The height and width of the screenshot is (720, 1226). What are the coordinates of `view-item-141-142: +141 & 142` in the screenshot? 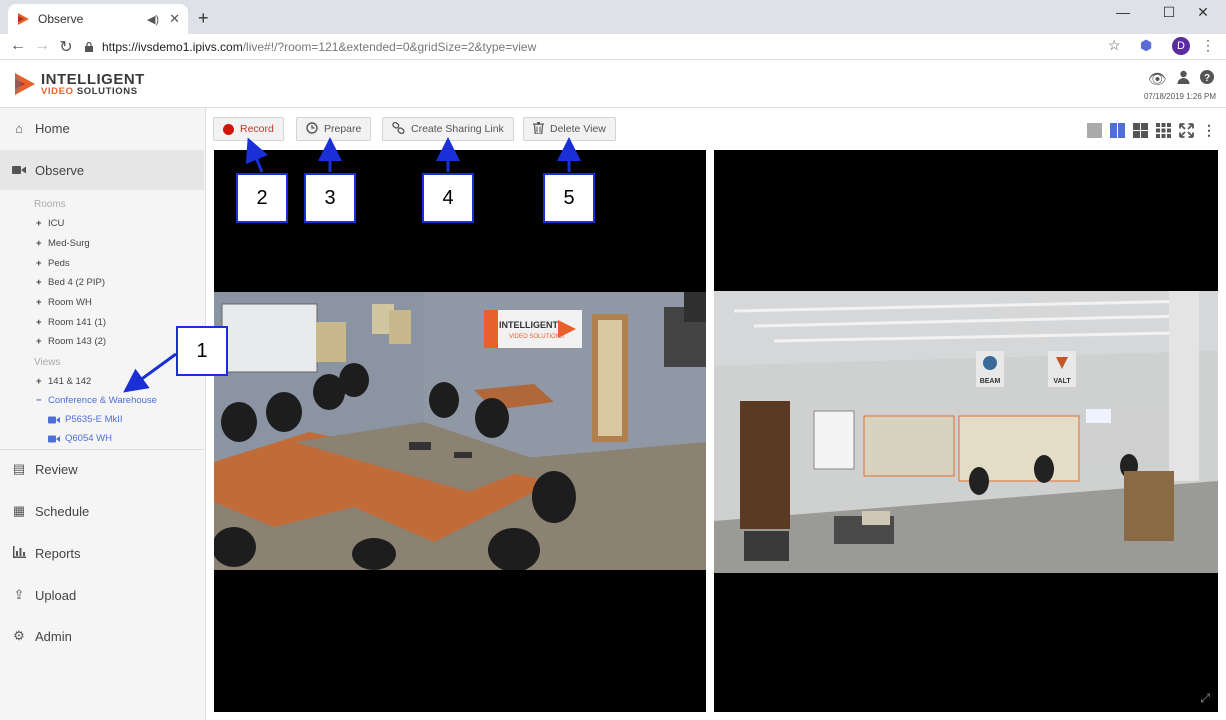 It's located at (63, 381).